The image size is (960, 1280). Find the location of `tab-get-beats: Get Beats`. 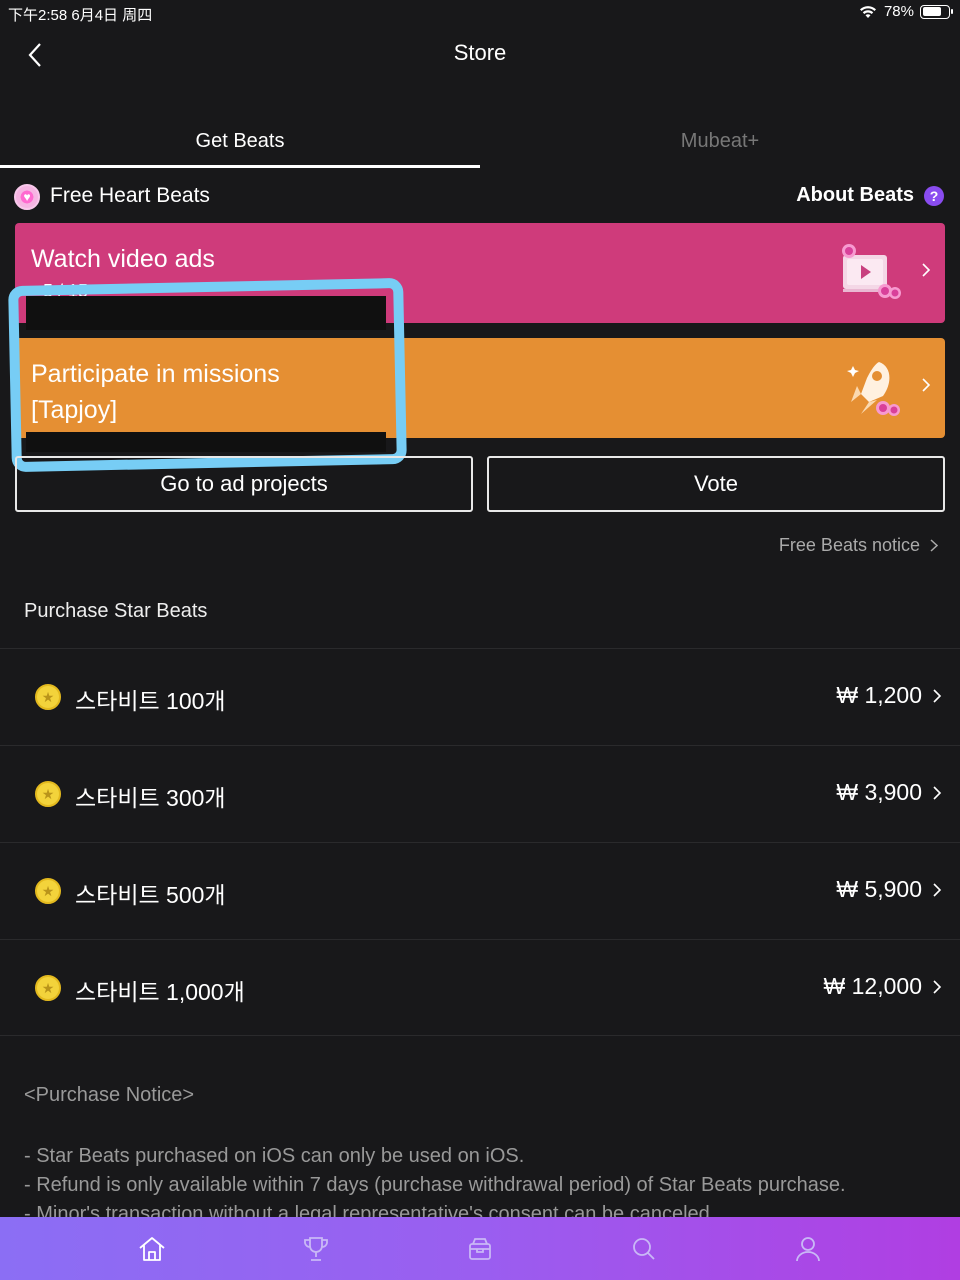

tab-get-beats: Get Beats is located at coordinates (240, 140).